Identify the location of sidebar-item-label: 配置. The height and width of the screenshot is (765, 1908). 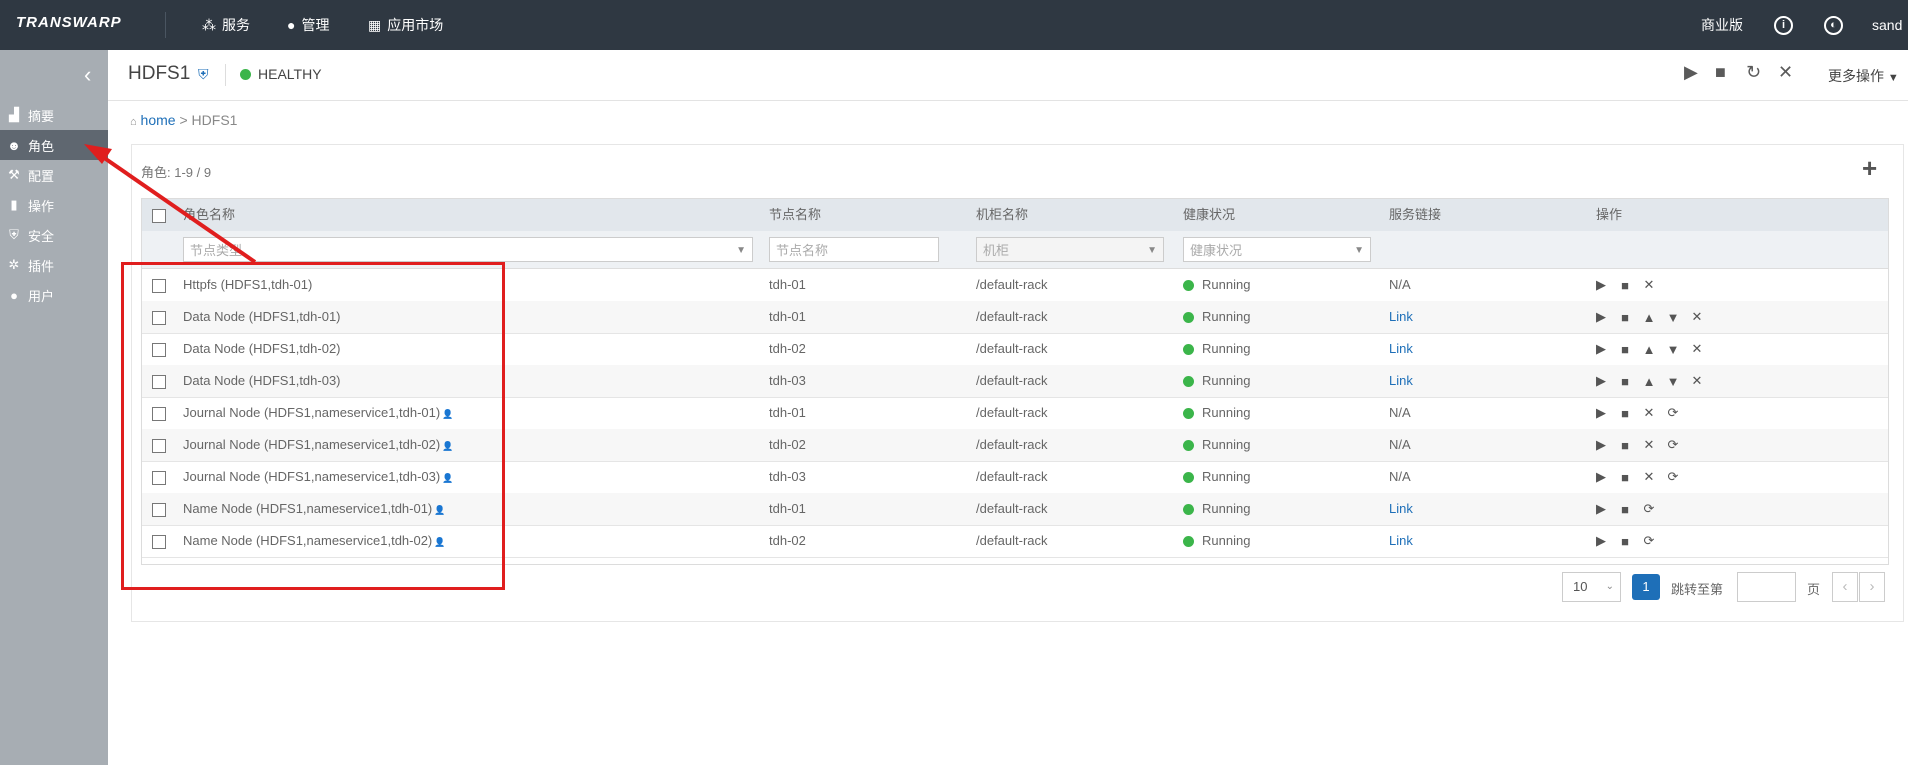
(41, 176).